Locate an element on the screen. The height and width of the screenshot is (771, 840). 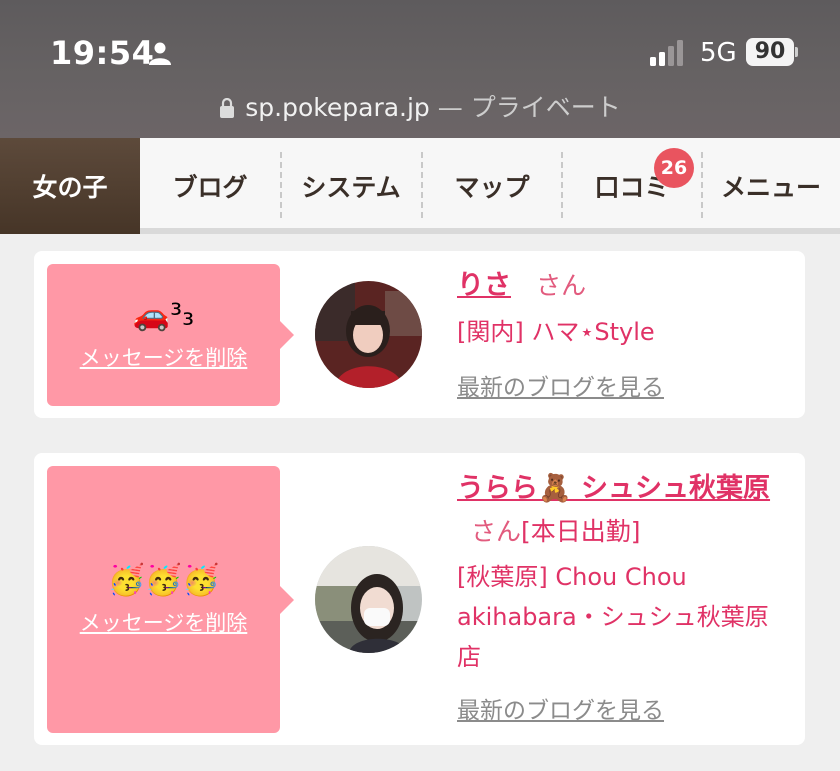
message-emoji: 🥳🥳🥳 is located at coordinates (163, 580).